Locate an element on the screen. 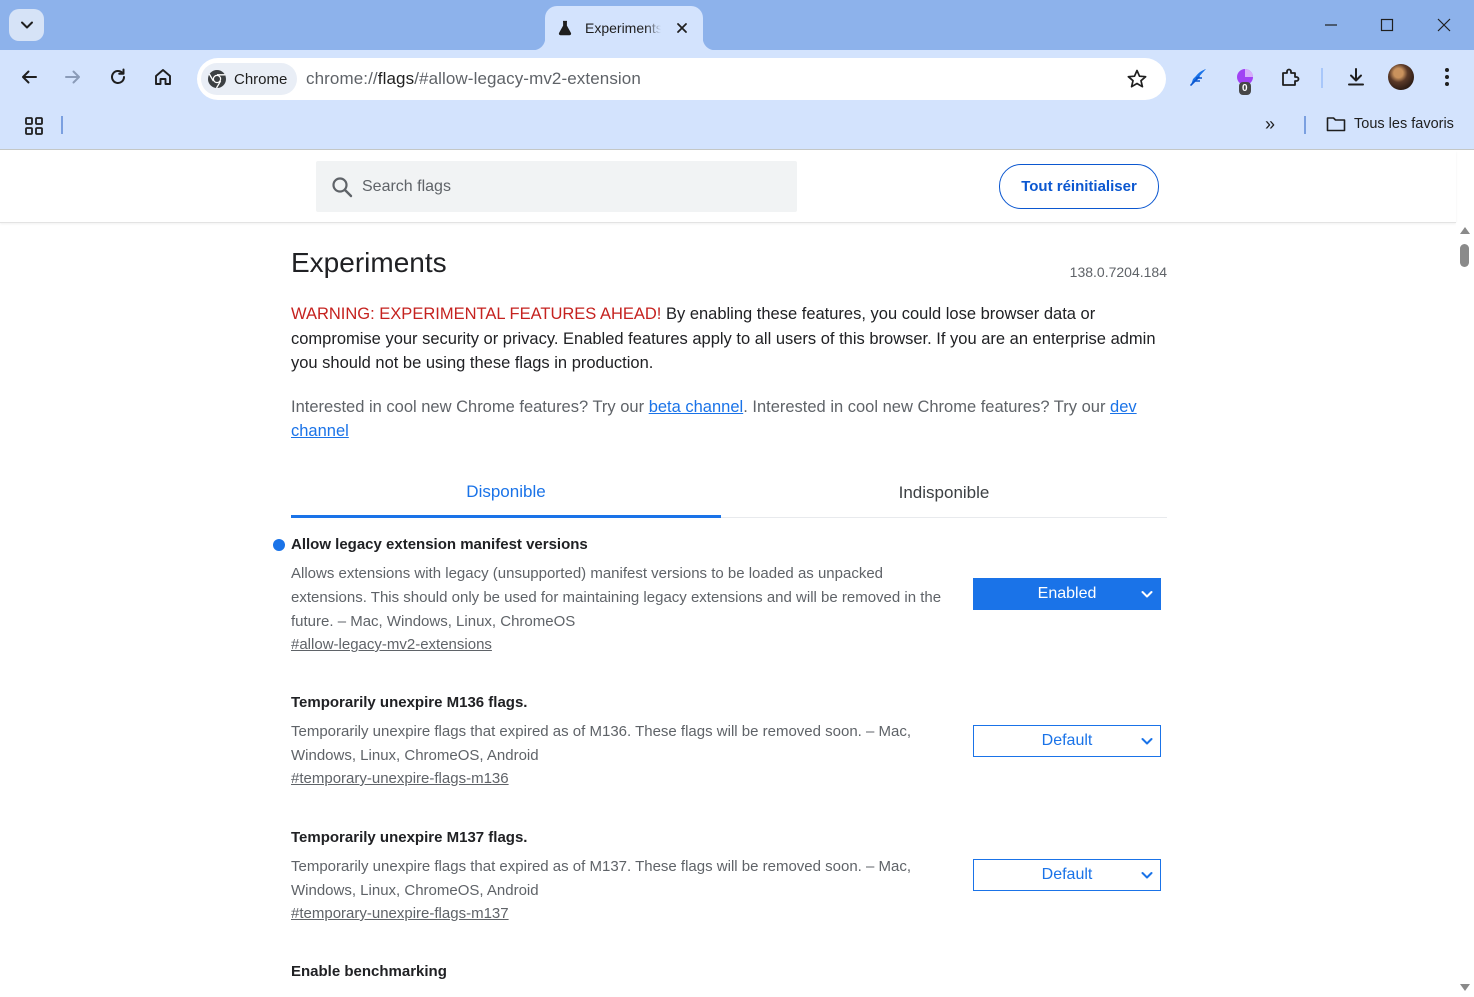 The width and height of the screenshot is (1474, 997). home-icon is located at coordinates (163, 77).